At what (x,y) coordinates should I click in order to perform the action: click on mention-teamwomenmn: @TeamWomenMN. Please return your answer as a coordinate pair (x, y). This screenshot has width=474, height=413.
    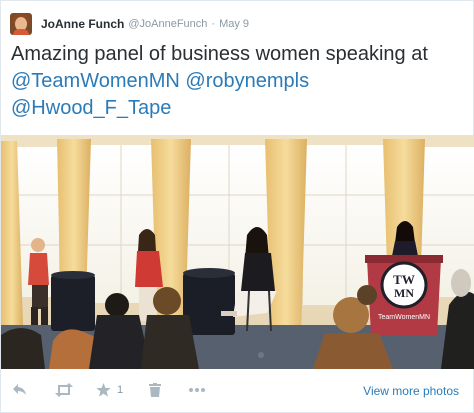
    Looking at the image, I should click on (95, 81).